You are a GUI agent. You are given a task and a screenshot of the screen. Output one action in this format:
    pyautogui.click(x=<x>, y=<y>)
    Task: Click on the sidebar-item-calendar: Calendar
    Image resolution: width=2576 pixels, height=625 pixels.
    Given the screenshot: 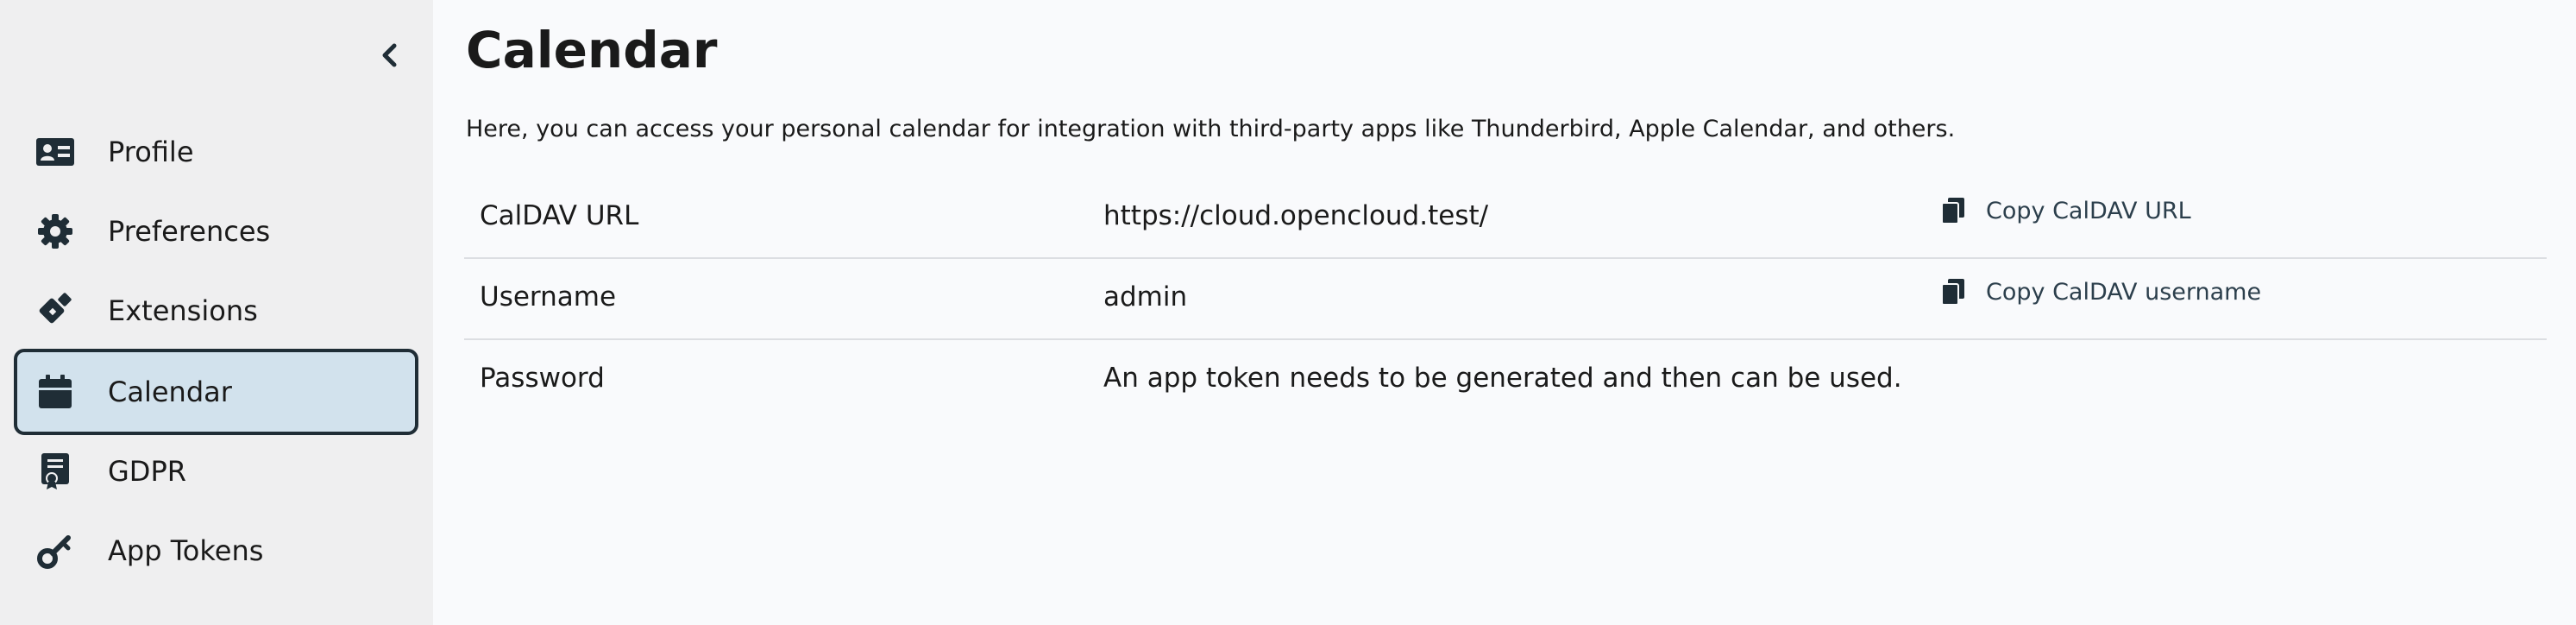 What is the action you would take?
    pyautogui.click(x=216, y=392)
    